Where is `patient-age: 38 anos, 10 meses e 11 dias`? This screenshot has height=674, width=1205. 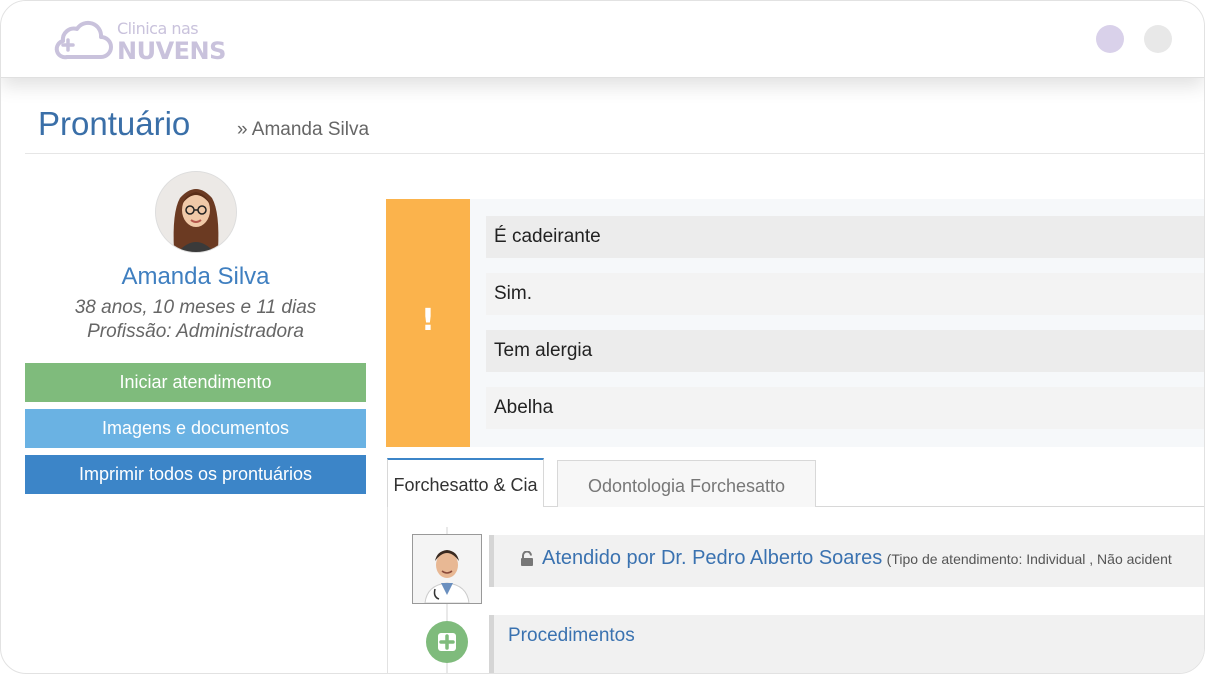 patient-age: 38 anos, 10 meses e 11 dias is located at coordinates (195, 307).